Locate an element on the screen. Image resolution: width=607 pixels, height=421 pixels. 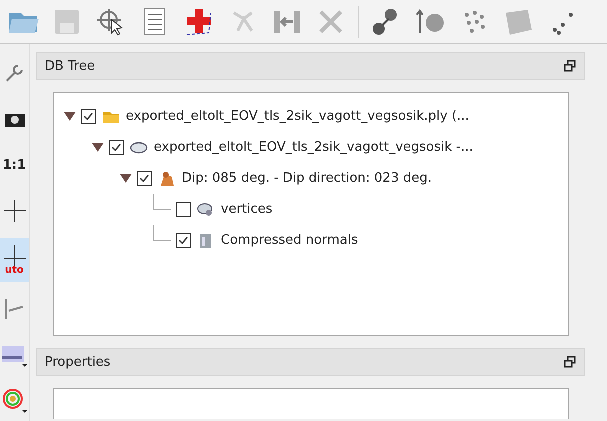
color-wheel-icon is located at coordinates (15, 401).